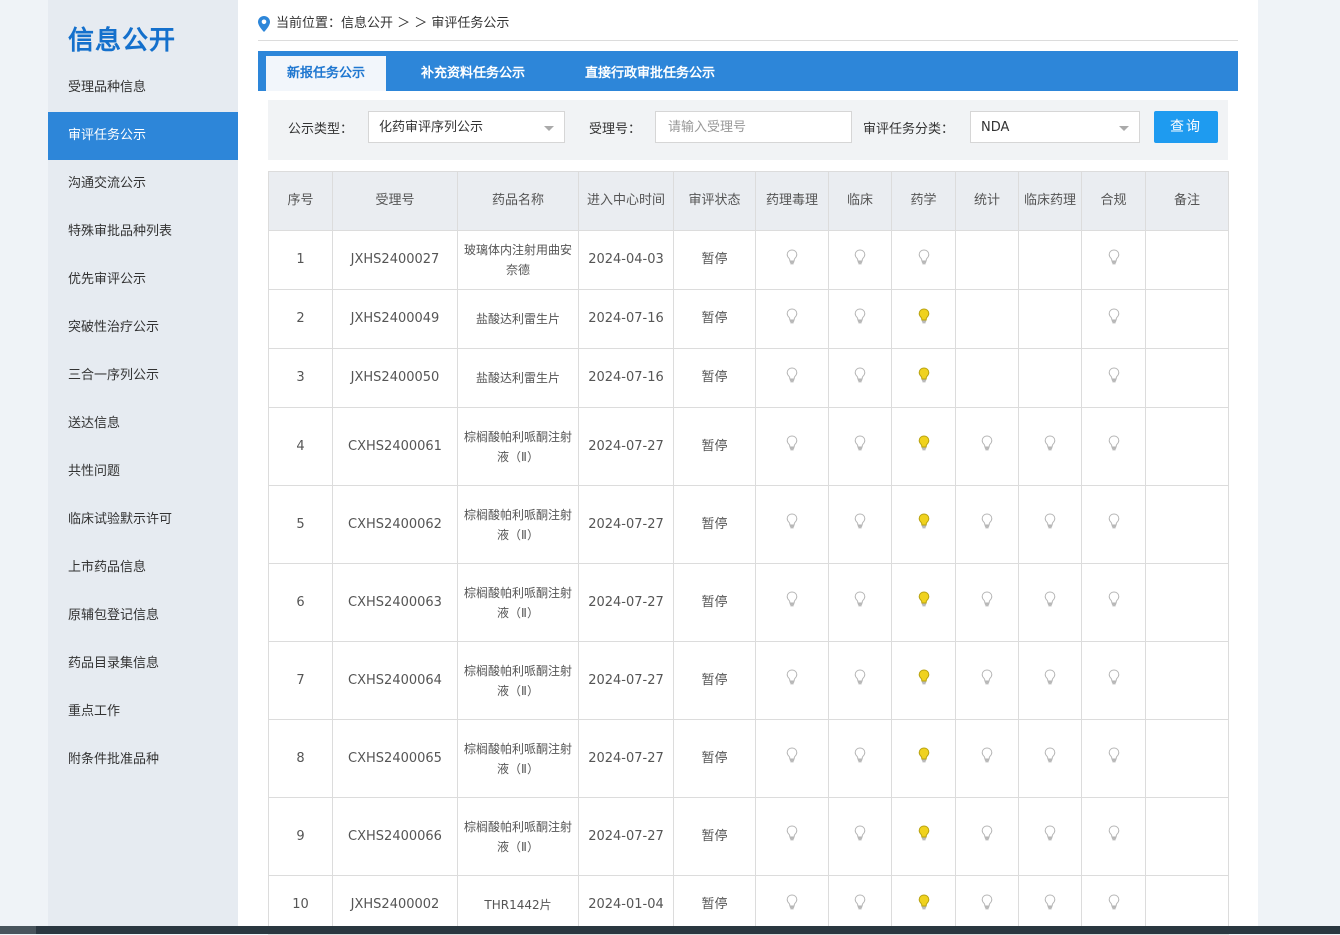  I want to click on cell-stats, so click(987, 602).